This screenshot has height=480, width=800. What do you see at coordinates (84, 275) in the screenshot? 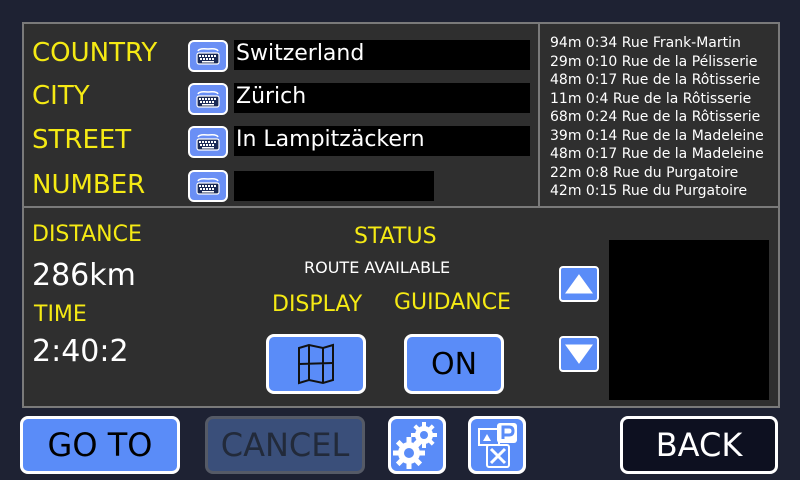
I see `distance-value: 286km` at bounding box center [84, 275].